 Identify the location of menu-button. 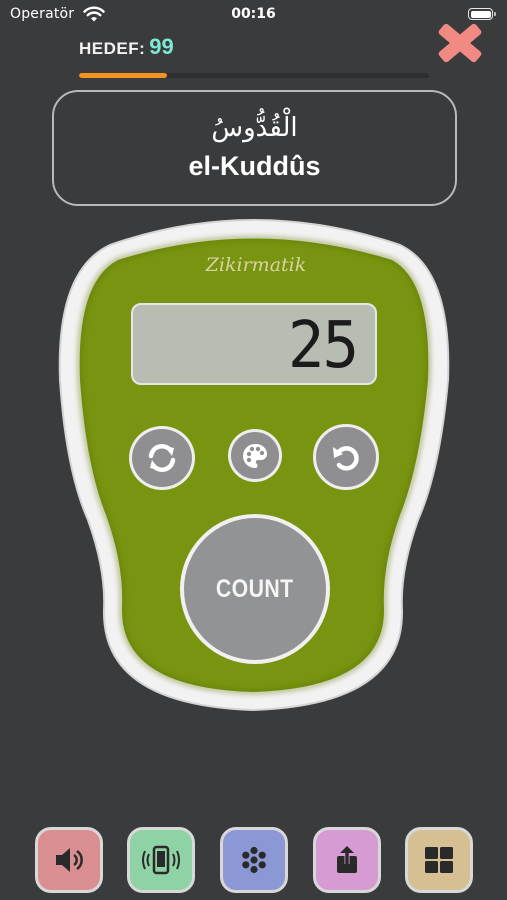
(439, 860).